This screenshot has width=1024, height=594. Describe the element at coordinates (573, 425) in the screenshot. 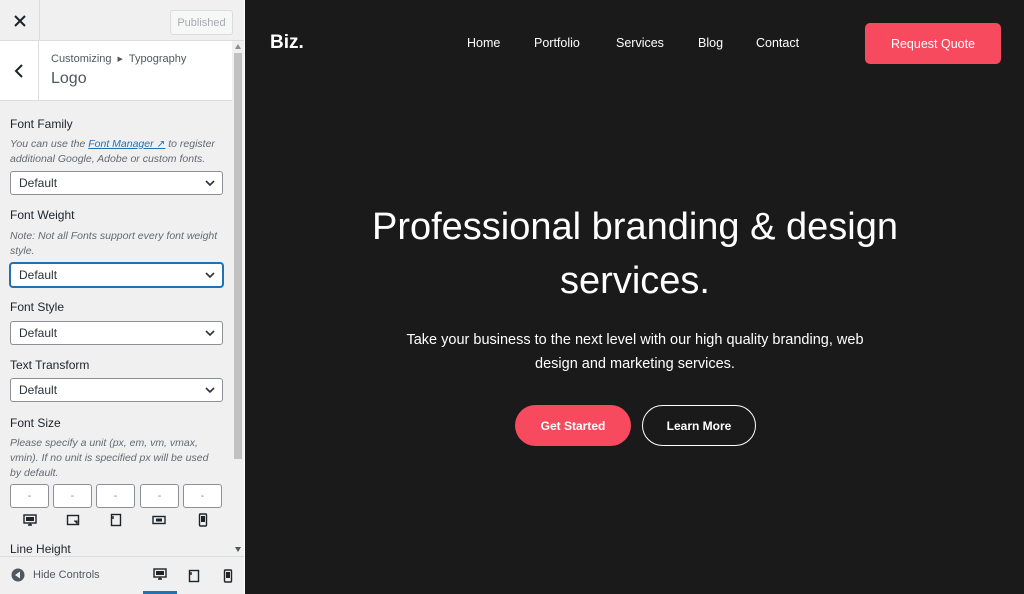

I see `get-started-button: Get Started` at that location.